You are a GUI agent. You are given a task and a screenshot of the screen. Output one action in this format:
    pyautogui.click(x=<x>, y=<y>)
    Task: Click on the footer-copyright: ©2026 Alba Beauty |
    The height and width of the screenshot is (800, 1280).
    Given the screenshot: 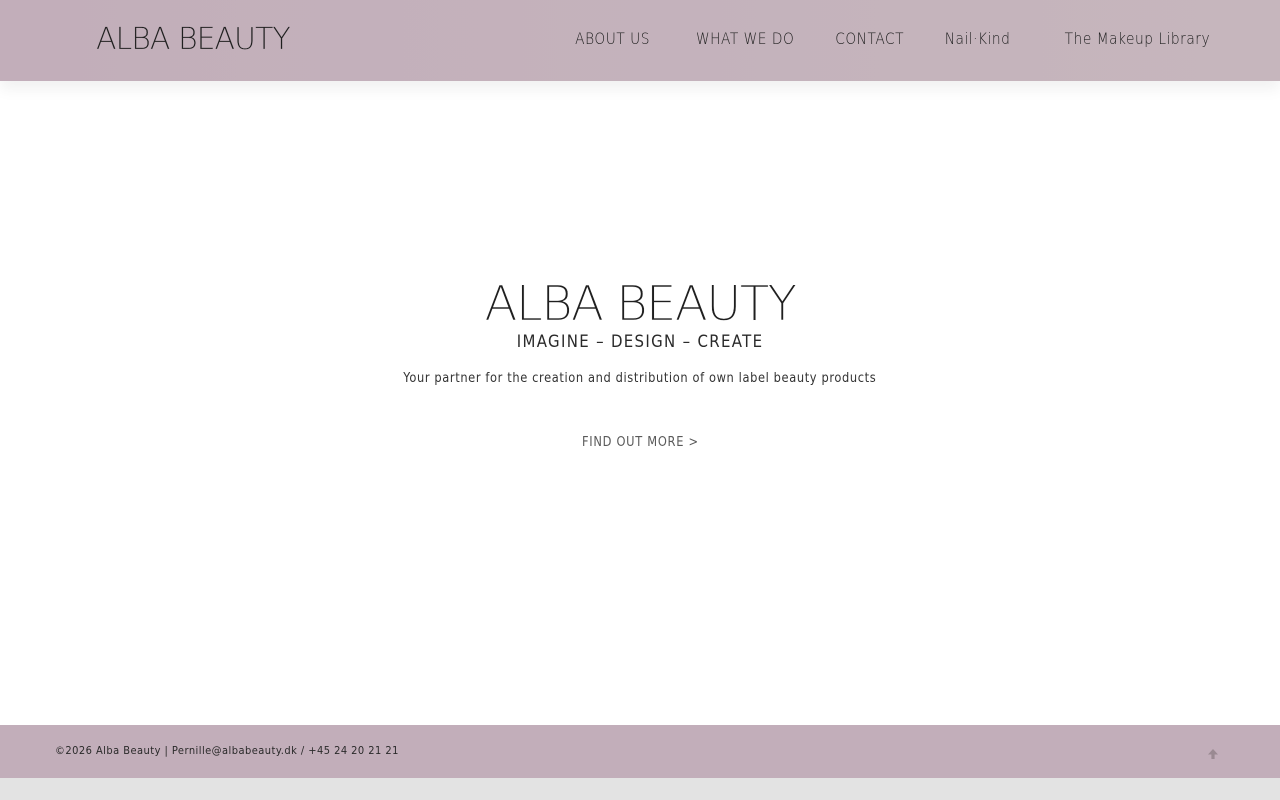 What is the action you would take?
    pyautogui.click(x=113, y=750)
    